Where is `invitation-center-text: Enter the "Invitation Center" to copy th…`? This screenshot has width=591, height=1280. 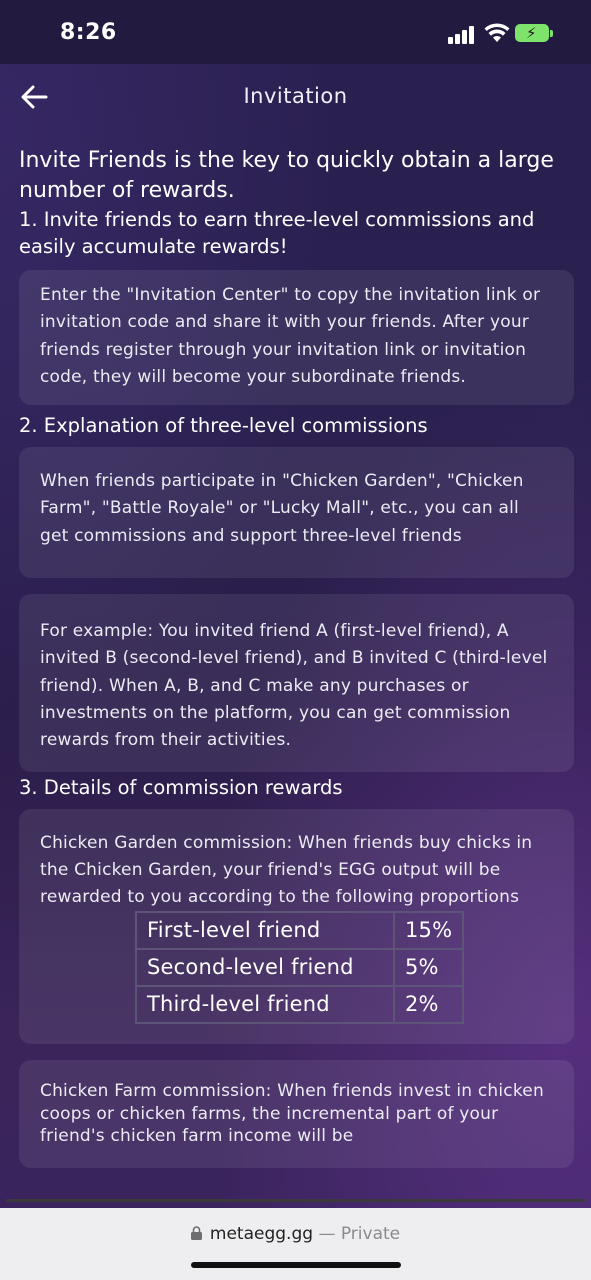 invitation-center-text: Enter the "Invitation Center" to copy th… is located at coordinates (290, 336).